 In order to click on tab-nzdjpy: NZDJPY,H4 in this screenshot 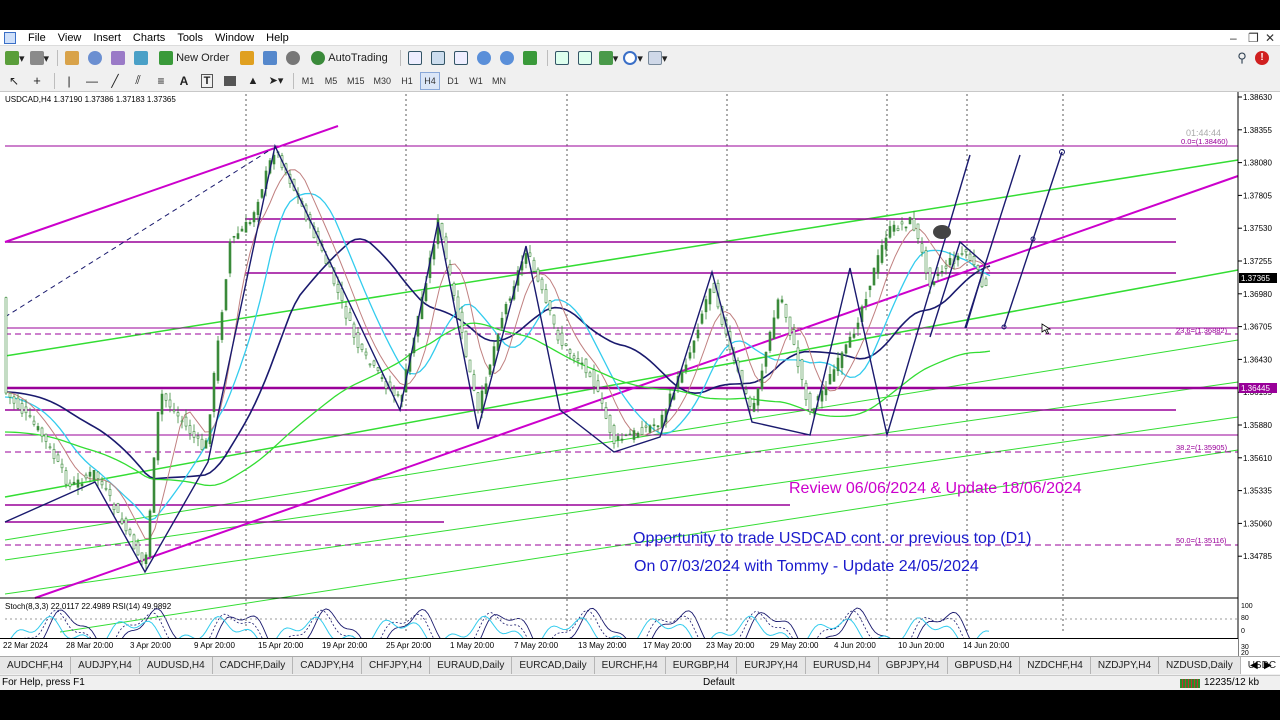, I will do `click(1125, 665)`.